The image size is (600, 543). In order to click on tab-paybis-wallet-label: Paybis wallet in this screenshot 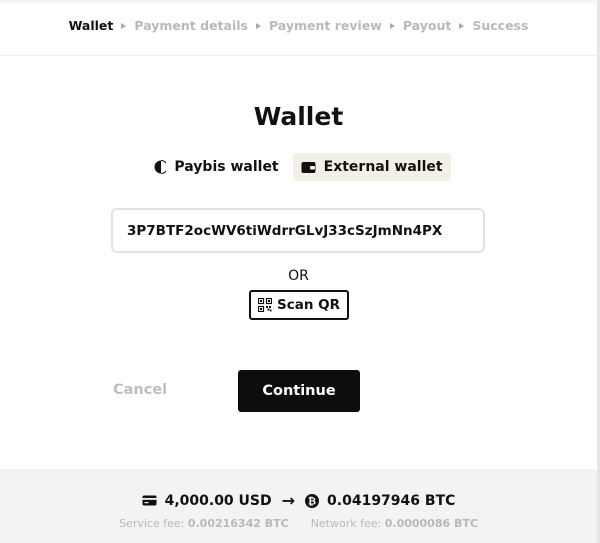, I will do `click(226, 167)`.